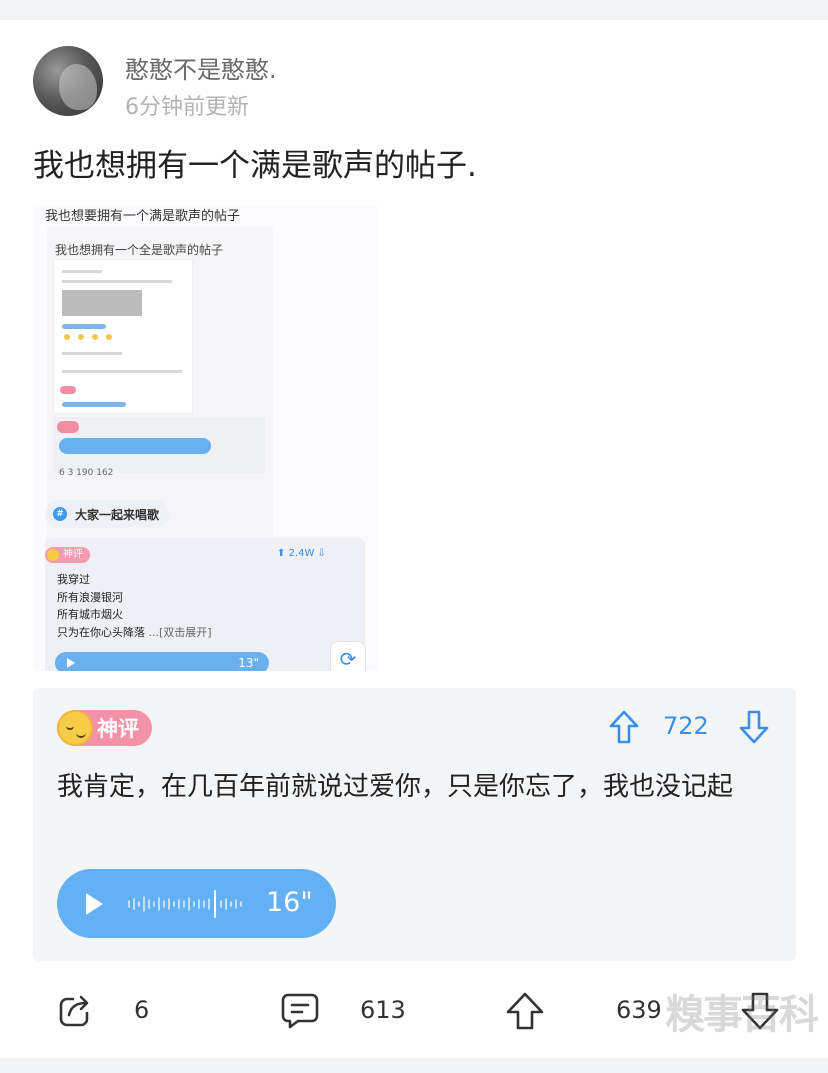 The width and height of the screenshot is (828, 1073). I want to click on image-hot-line: 我穿过, so click(73, 579).